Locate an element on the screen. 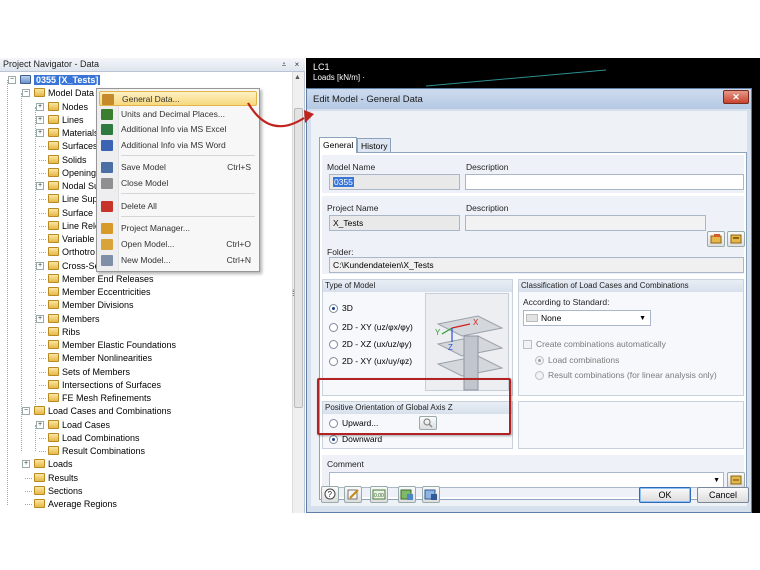 The width and height of the screenshot is (760, 570). callout-arrow is located at coordinates (280, 115).